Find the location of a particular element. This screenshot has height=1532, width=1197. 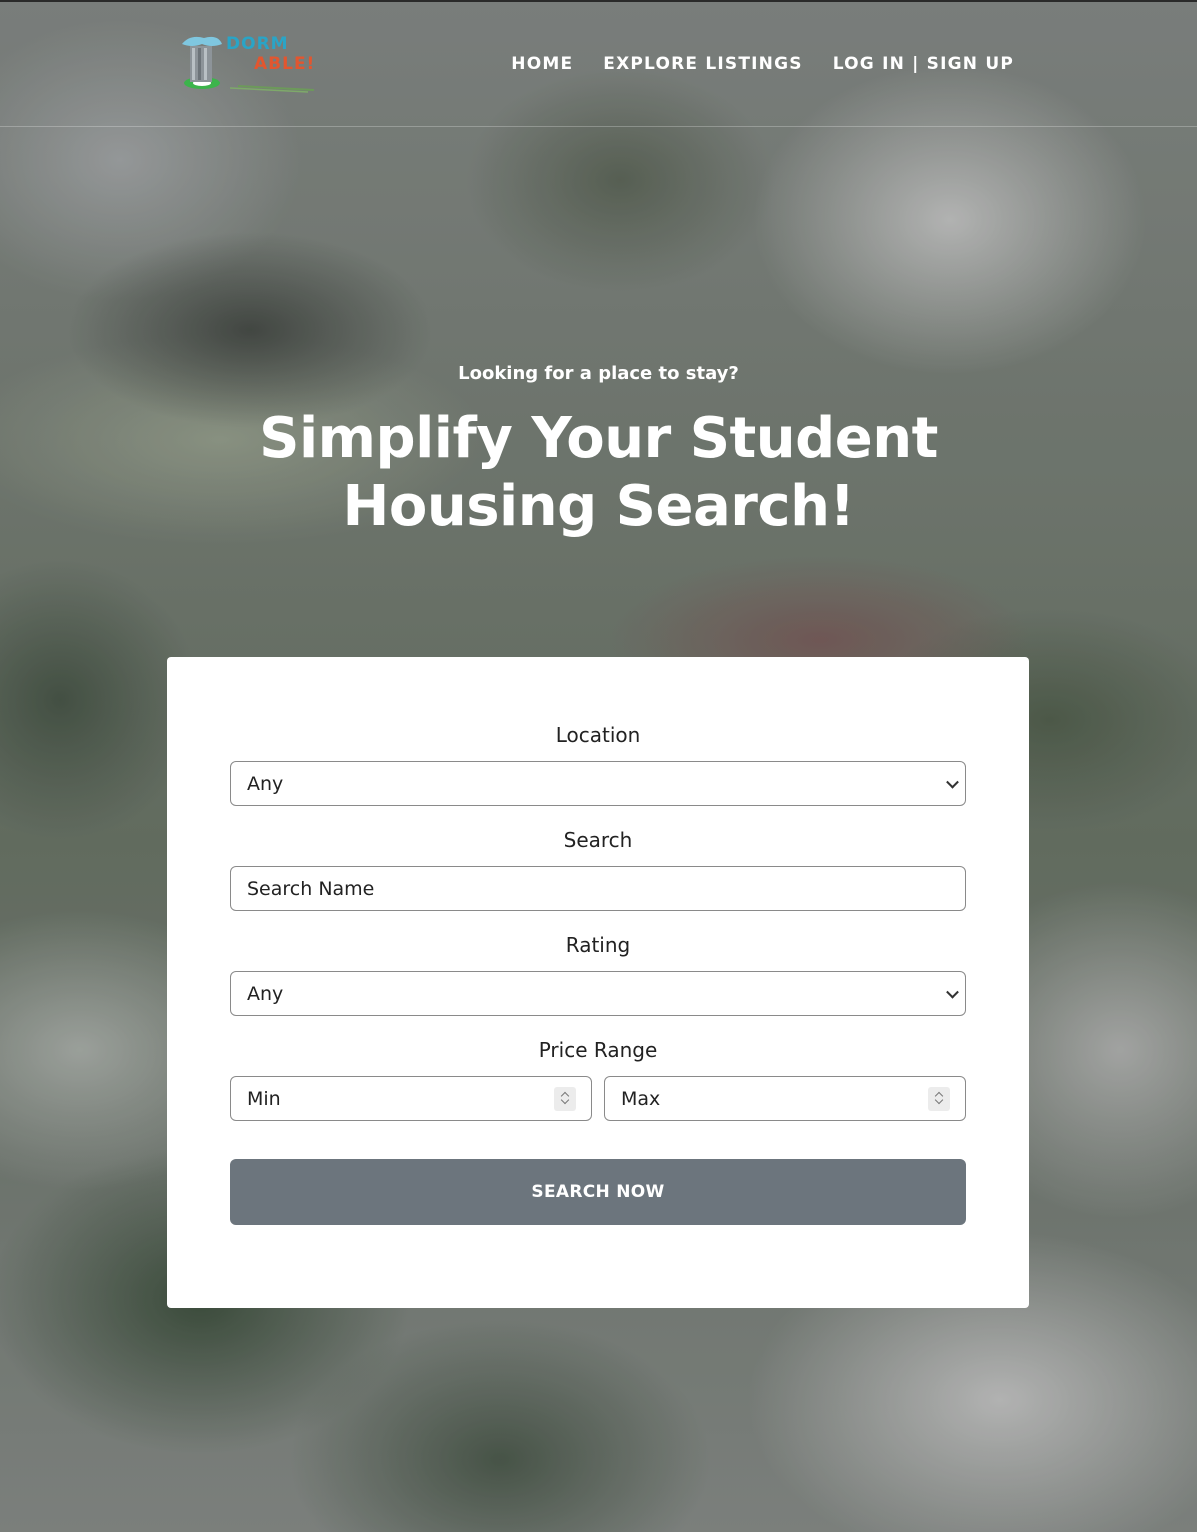

search-name-input: Search Name is located at coordinates (598, 888).